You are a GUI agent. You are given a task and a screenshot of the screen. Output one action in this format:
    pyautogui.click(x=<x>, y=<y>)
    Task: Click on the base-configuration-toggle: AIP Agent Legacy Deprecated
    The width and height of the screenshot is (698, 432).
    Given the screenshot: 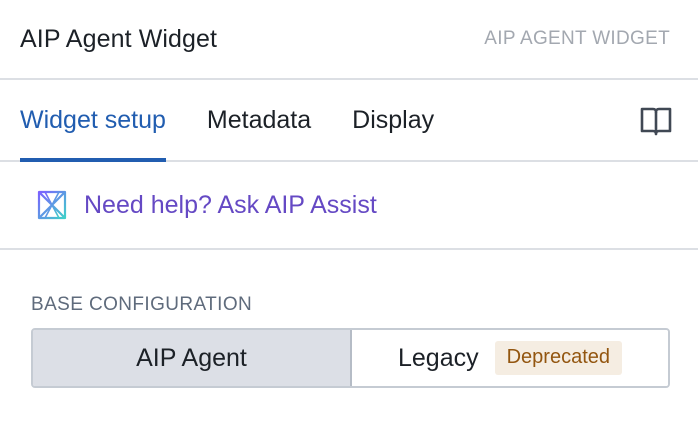 What is the action you would take?
    pyautogui.click(x=350, y=358)
    